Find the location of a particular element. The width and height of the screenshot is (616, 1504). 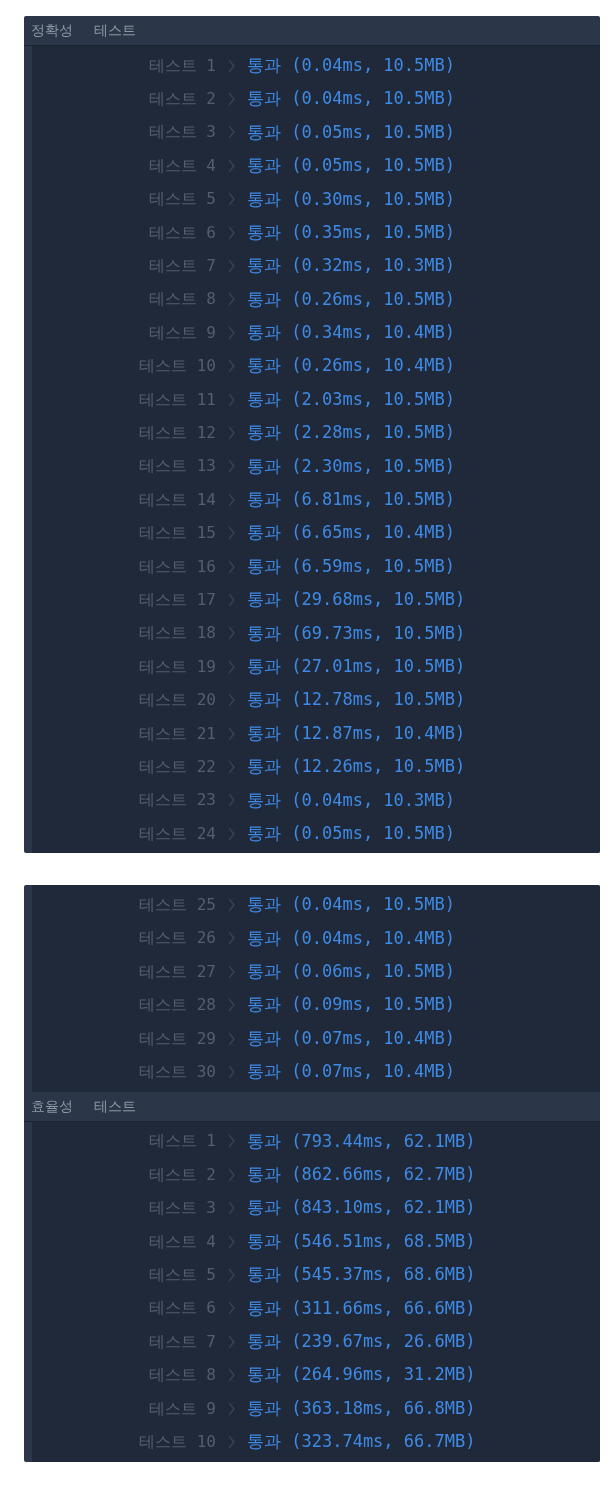

test-result: 통과 (843.10ms, 62.1MB) is located at coordinates (361, 1208).